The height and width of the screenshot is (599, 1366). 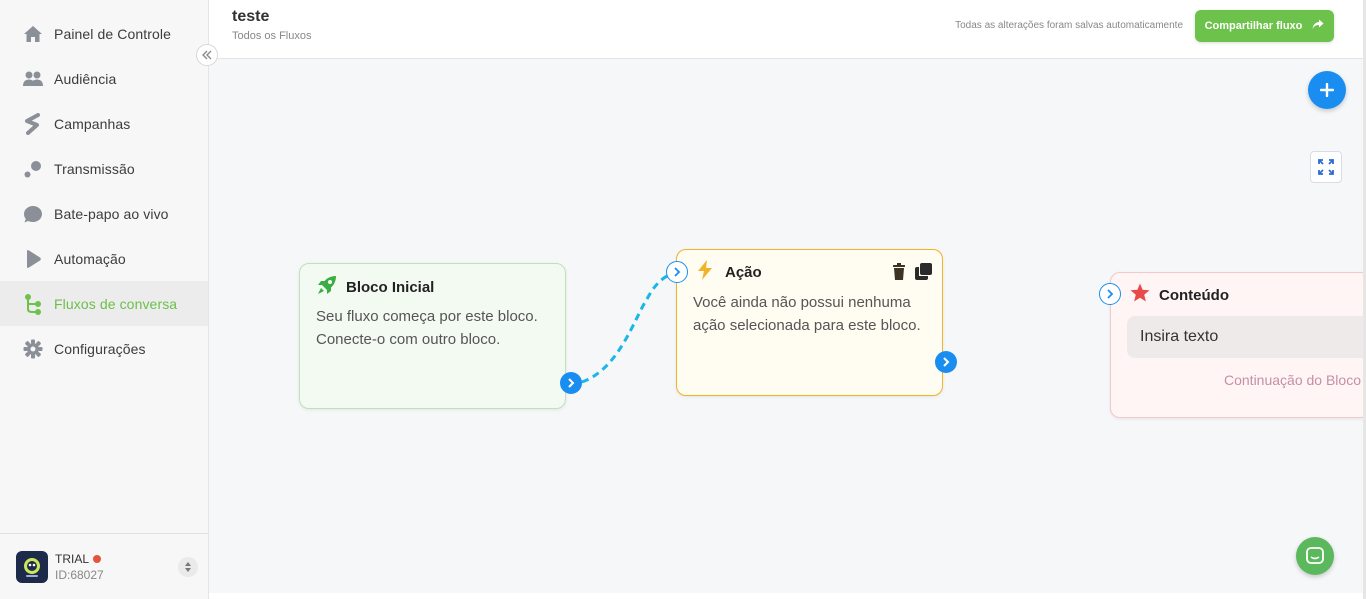 What do you see at coordinates (32, 566) in the screenshot?
I see `avatar` at bounding box center [32, 566].